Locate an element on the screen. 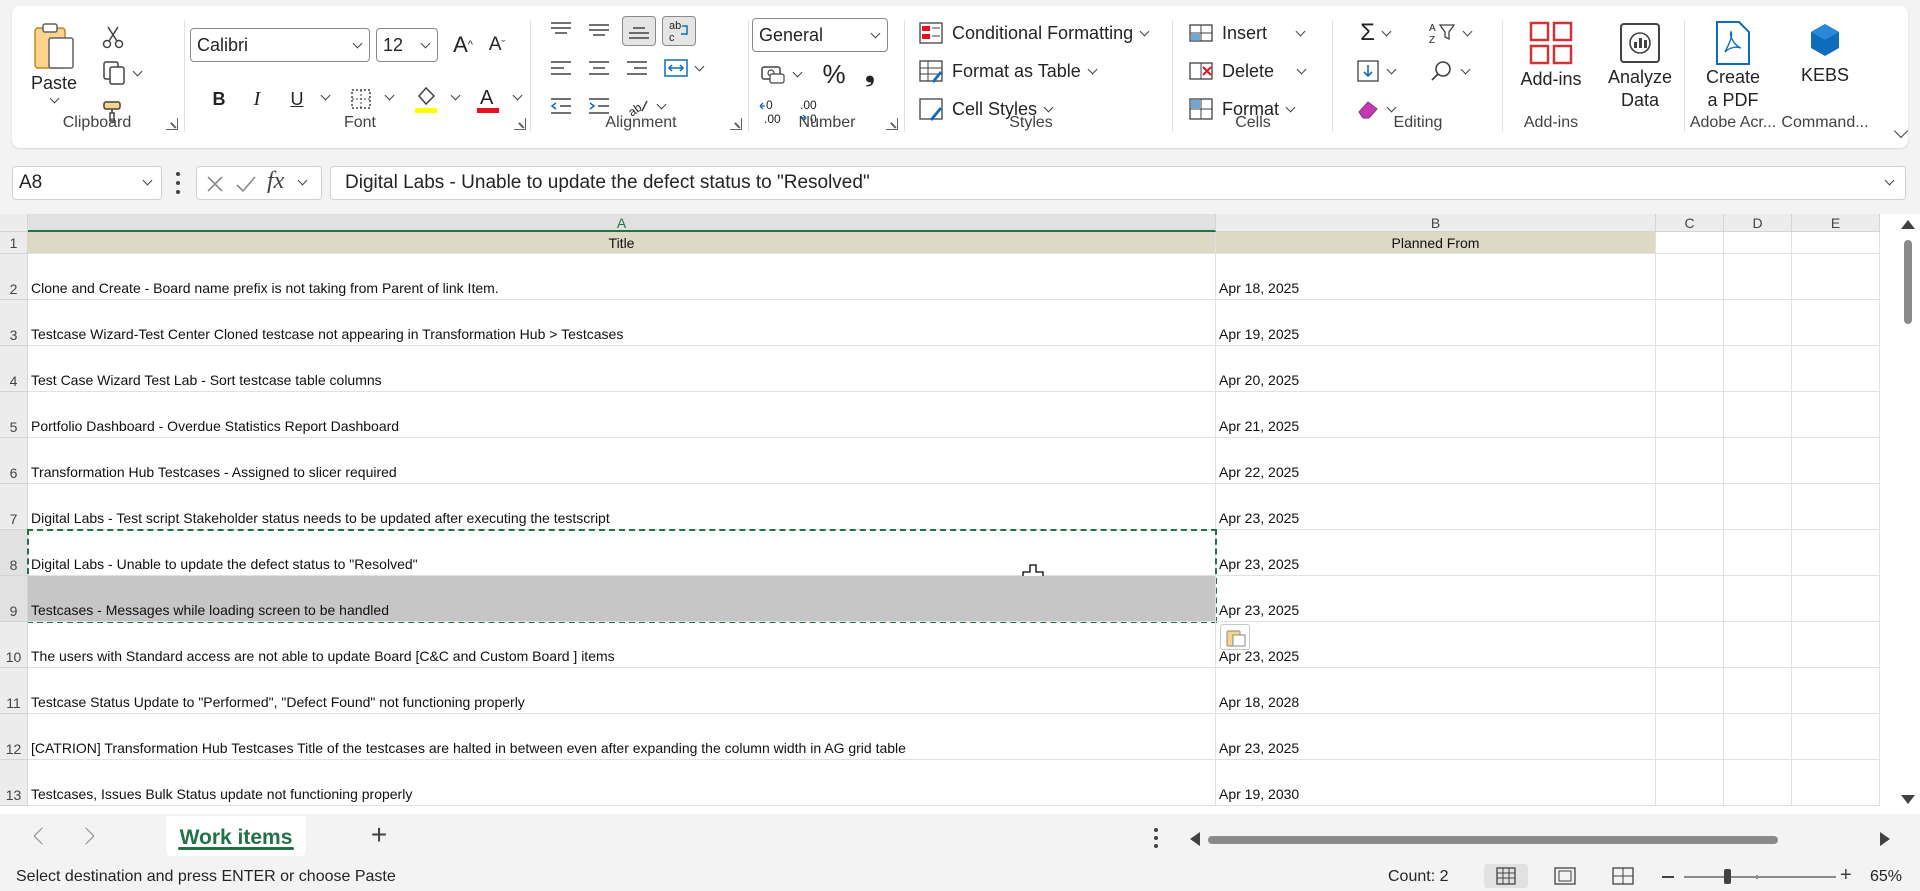 Image resolution: width=1920 pixels, height=891 pixels. row-header: 8 is located at coordinates (14, 553).